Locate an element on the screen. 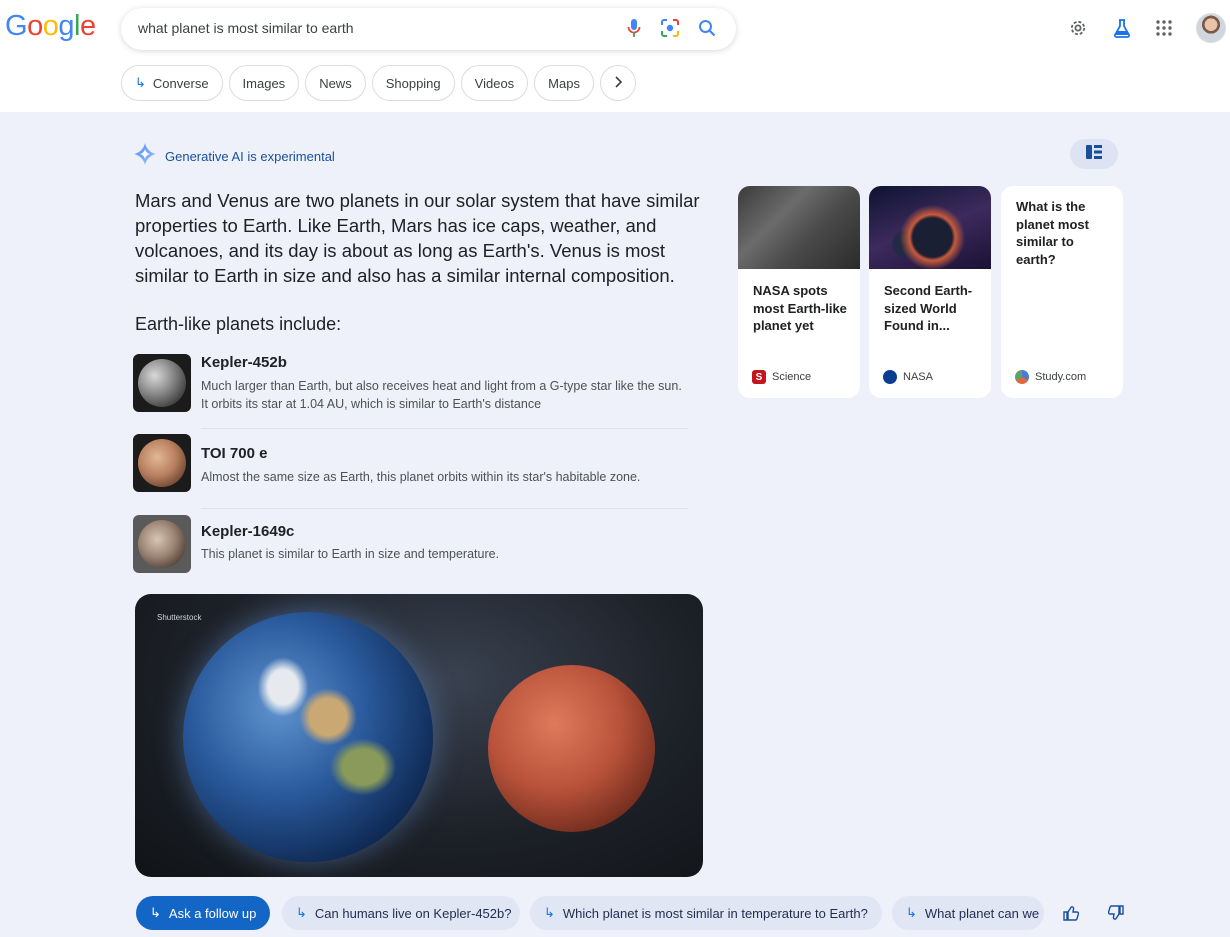 The width and height of the screenshot is (1230, 937). earth-mars-image: Shutterstock is located at coordinates (419, 735).